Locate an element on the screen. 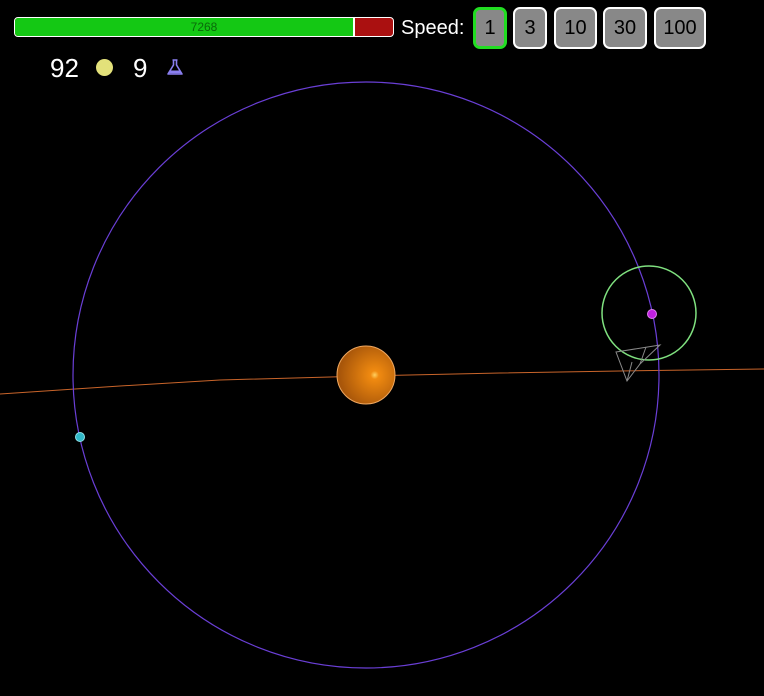 The height and width of the screenshot is (696, 764). fuel-bar: 7268 is located at coordinates (204, 27).